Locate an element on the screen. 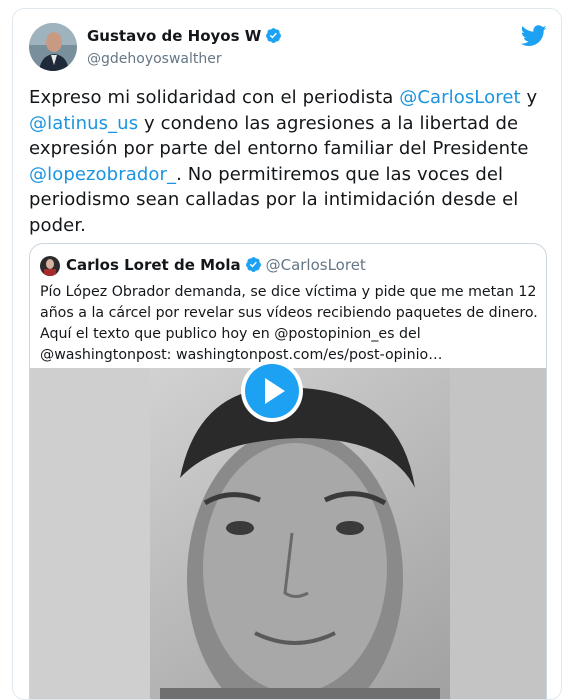  author-avatar is located at coordinates (53, 47).